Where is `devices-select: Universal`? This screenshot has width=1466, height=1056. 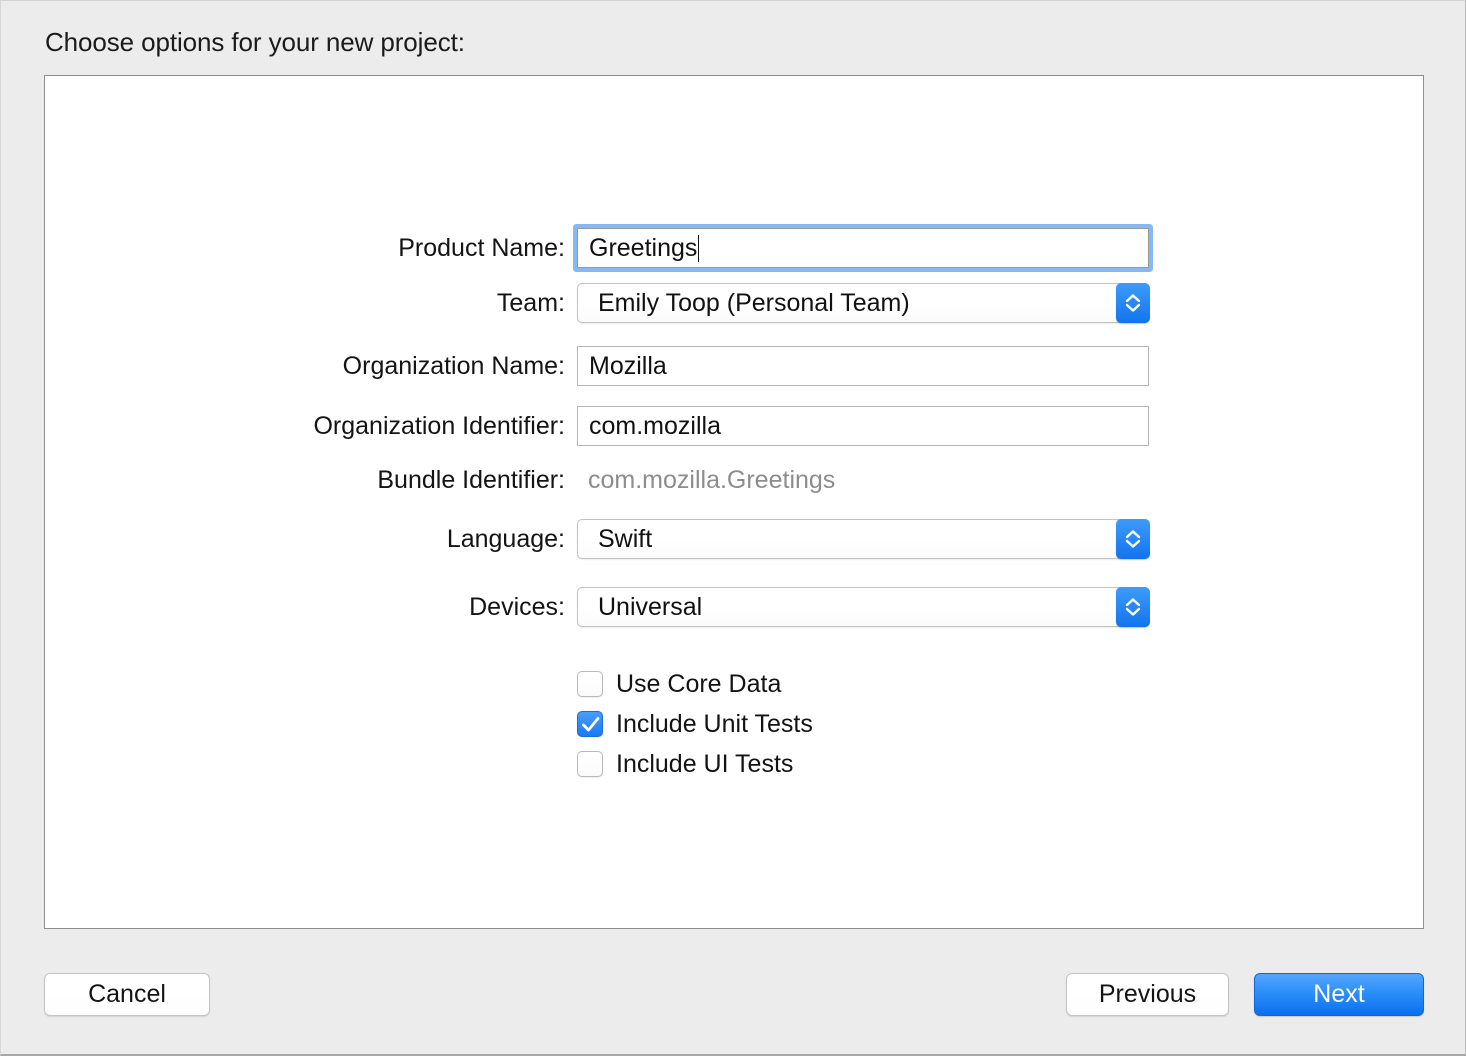 devices-select: Universal is located at coordinates (863, 607).